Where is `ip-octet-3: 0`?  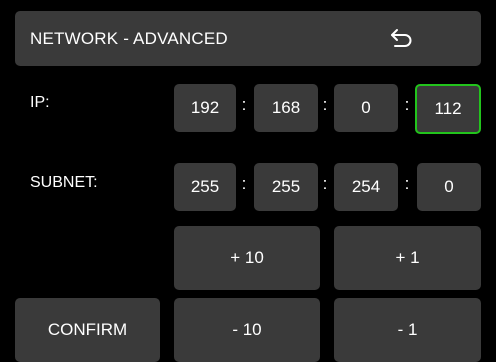 ip-octet-3: 0 is located at coordinates (366, 108).